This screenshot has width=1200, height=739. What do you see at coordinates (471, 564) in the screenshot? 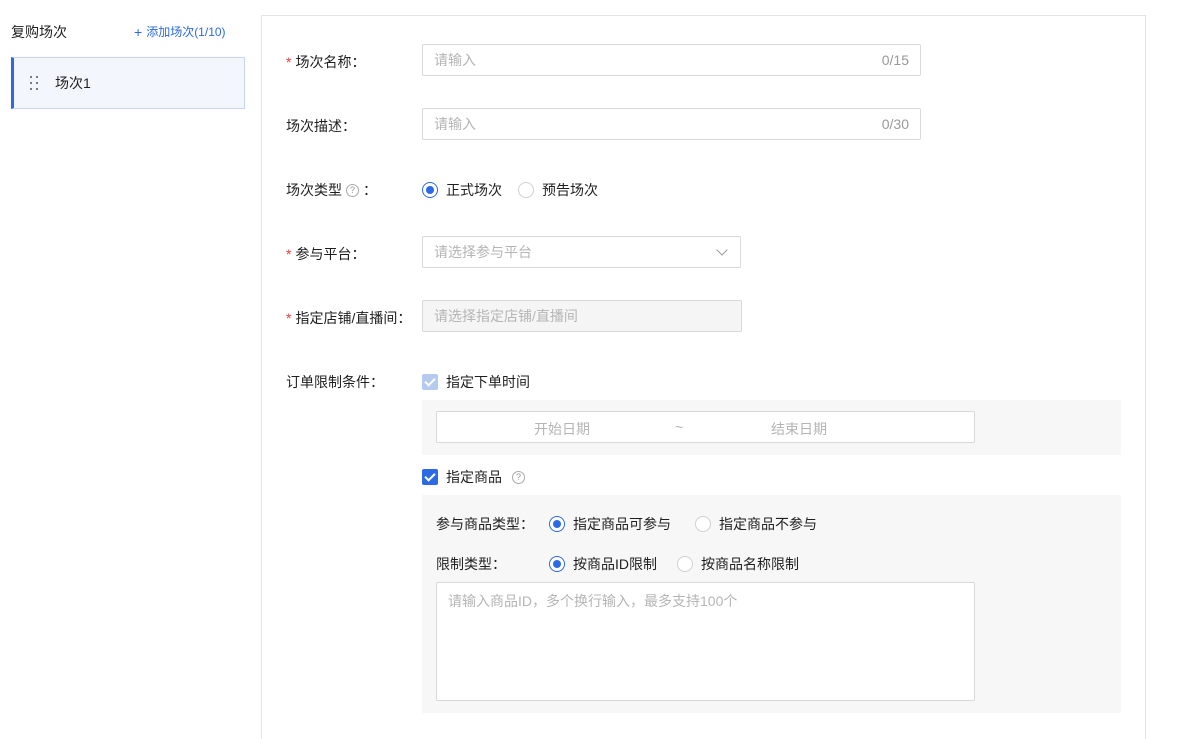
I see `limit-type-label: 限制类型：` at bounding box center [471, 564].